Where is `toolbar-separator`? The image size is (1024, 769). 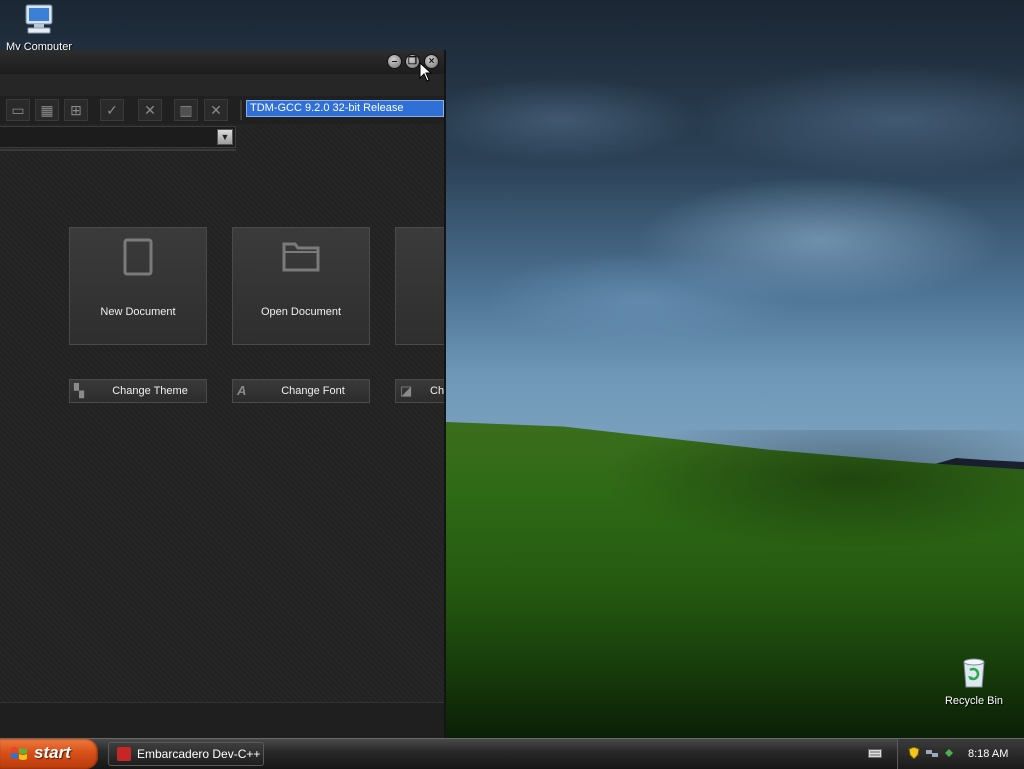 toolbar-separator is located at coordinates (241, 110).